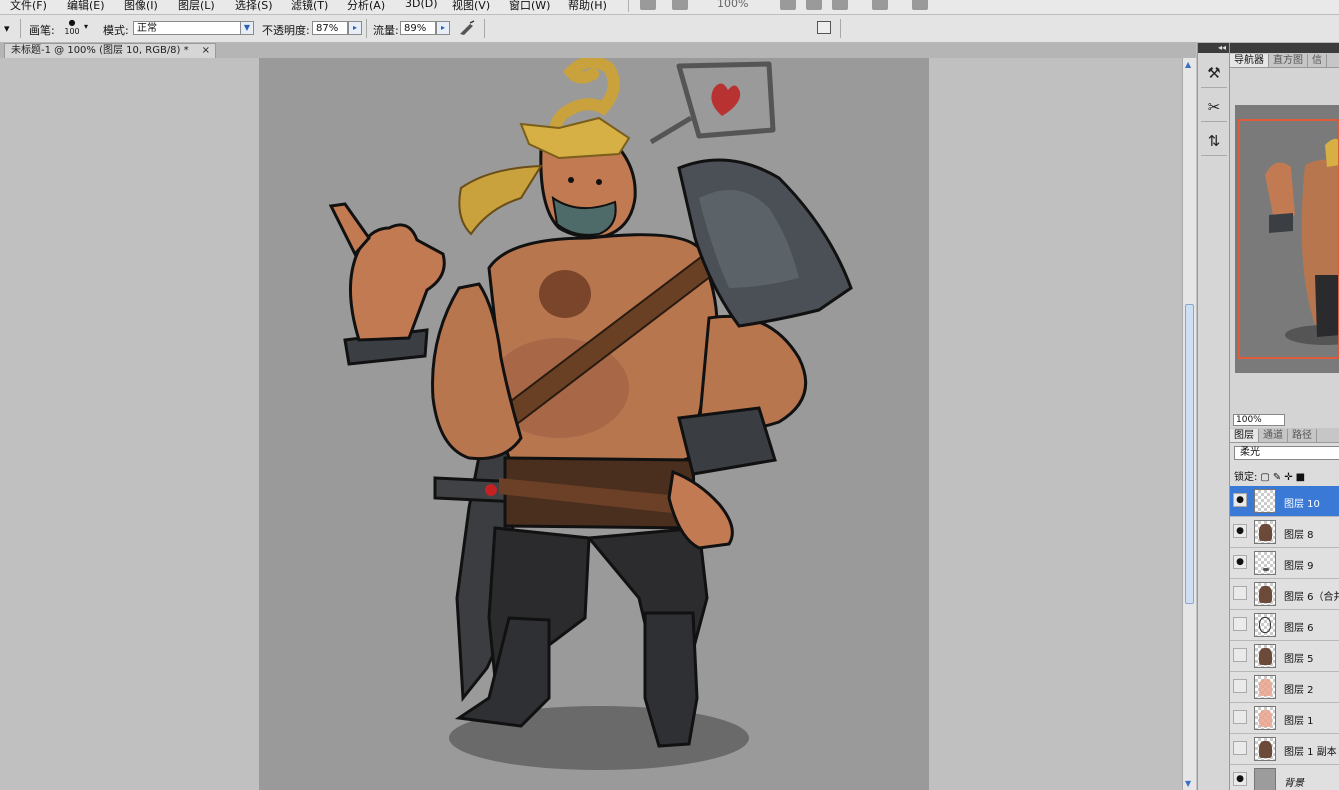 Image resolution: width=1339 pixels, height=790 pixels. Describe the element at coordinates (732, 5) in the screenshot. I see `zoom-level: 100%` at that location.